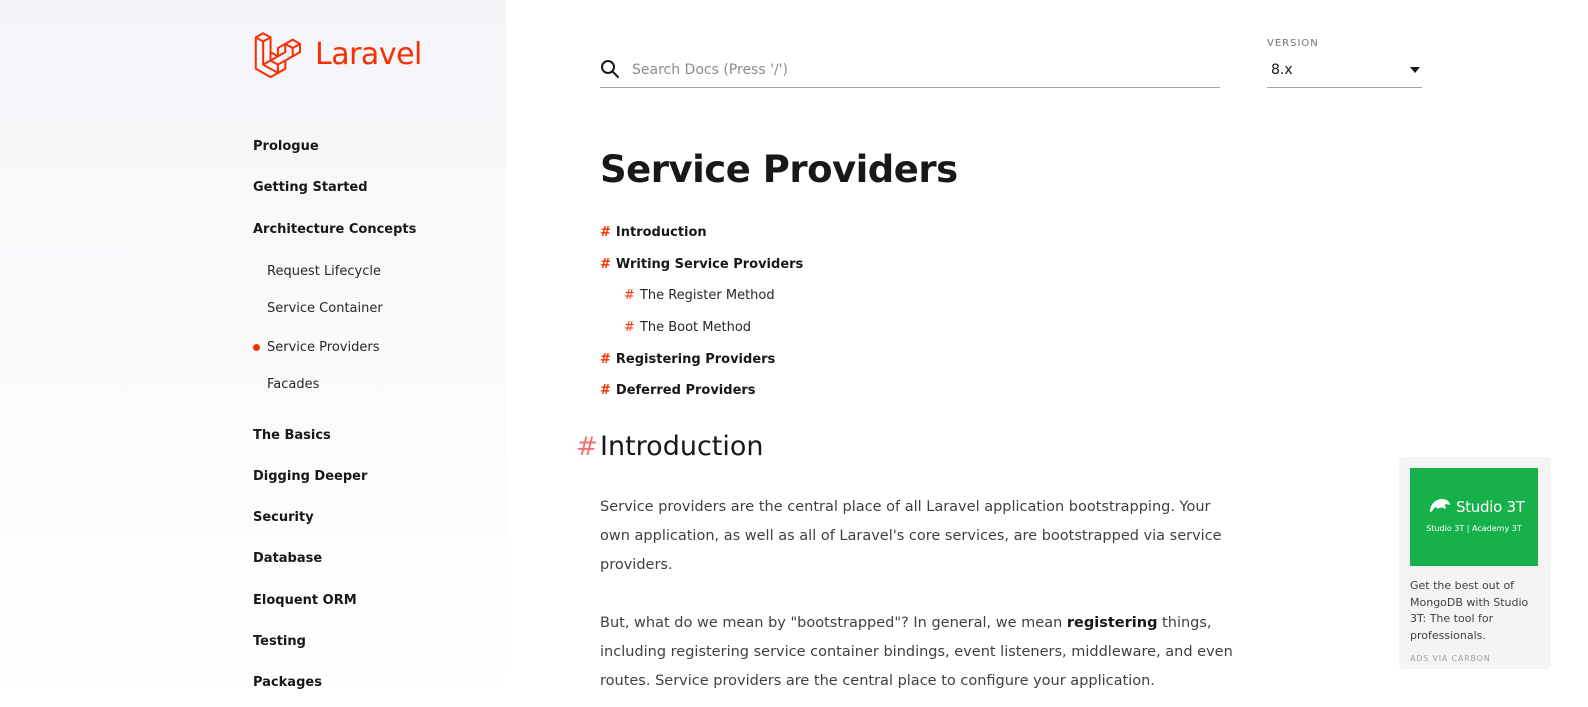 The height and width of the screenshot is (707, 1588). Describe the element at coordinates (324, 271) in the screenshot. I see `sidebar-subitem-request-lifecycle: Request Lifecycle` at that location.